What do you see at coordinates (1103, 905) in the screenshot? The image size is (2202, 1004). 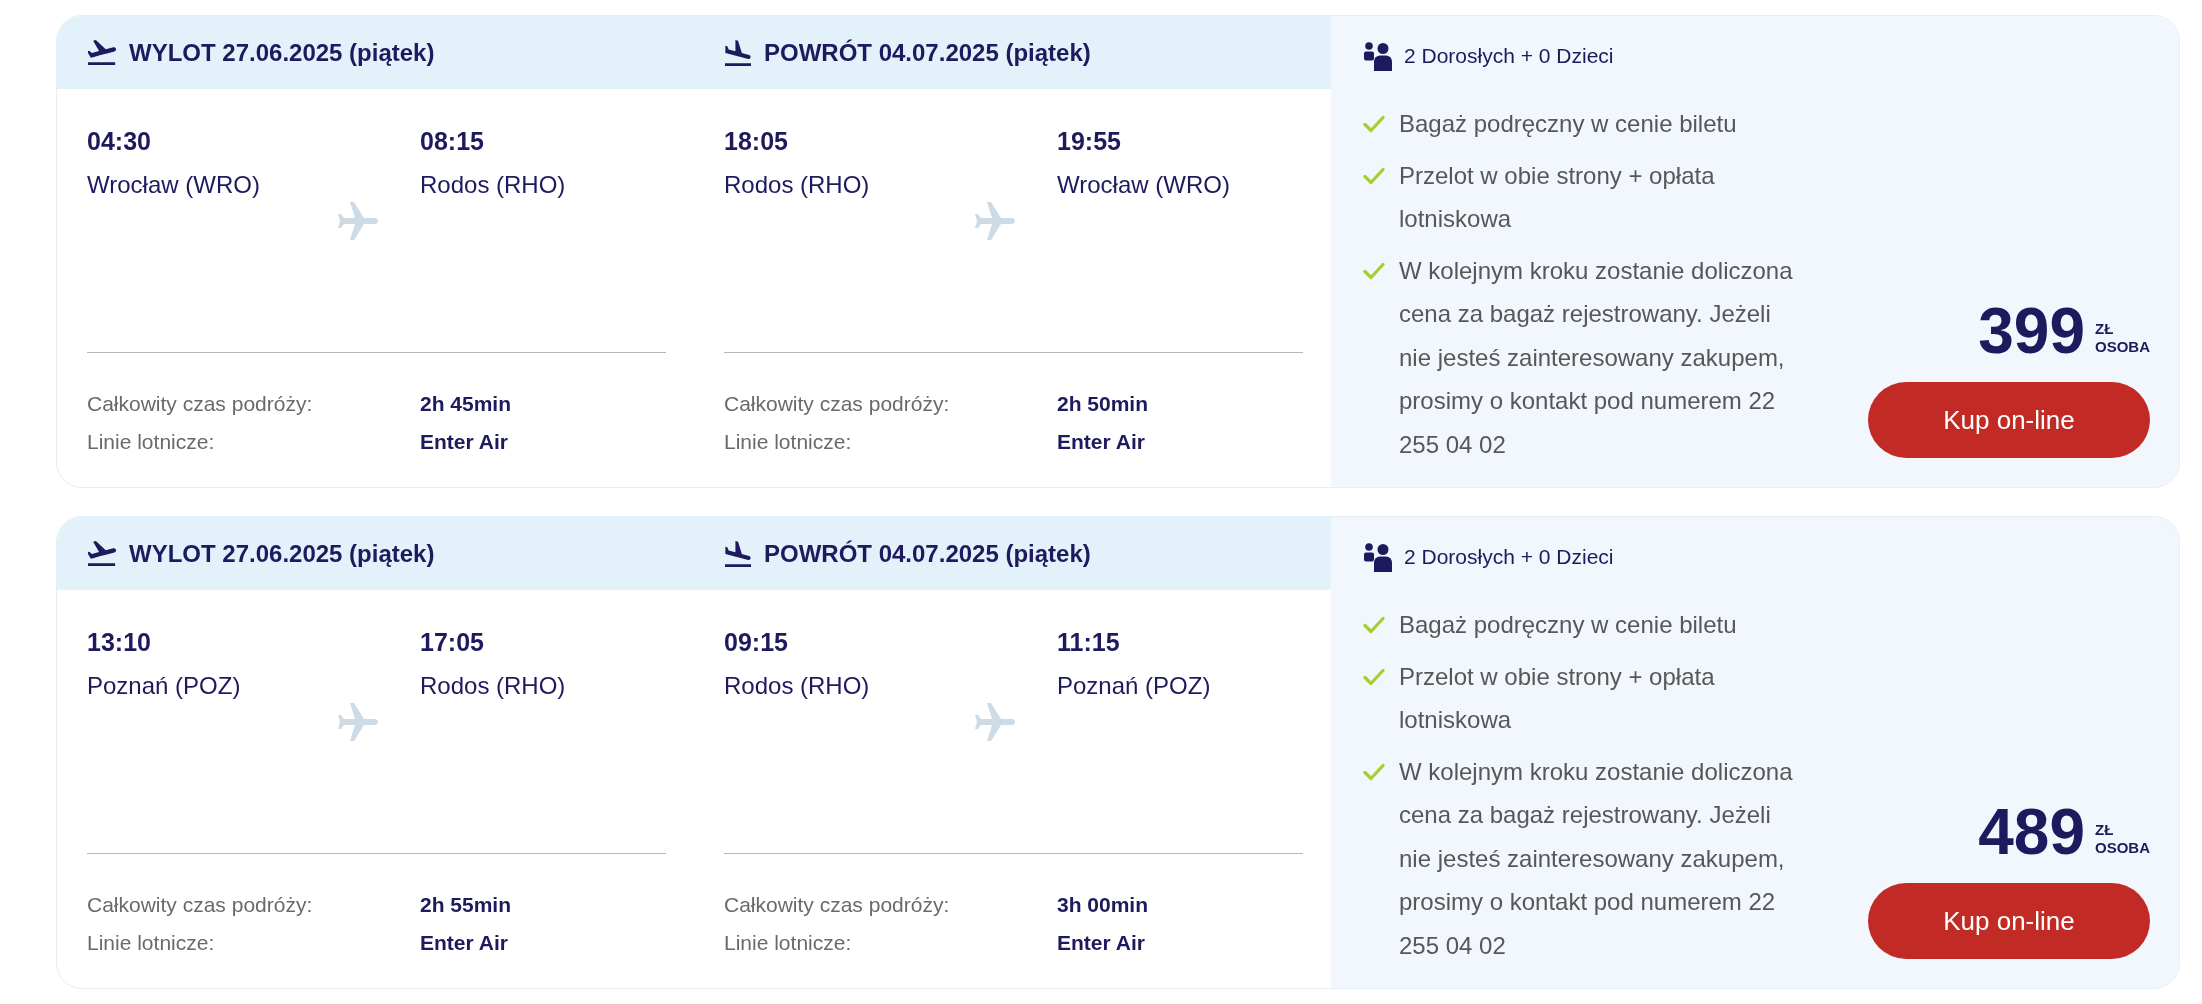 I see `detail-value: 3h 00min` at bounding box center [1103, 905].